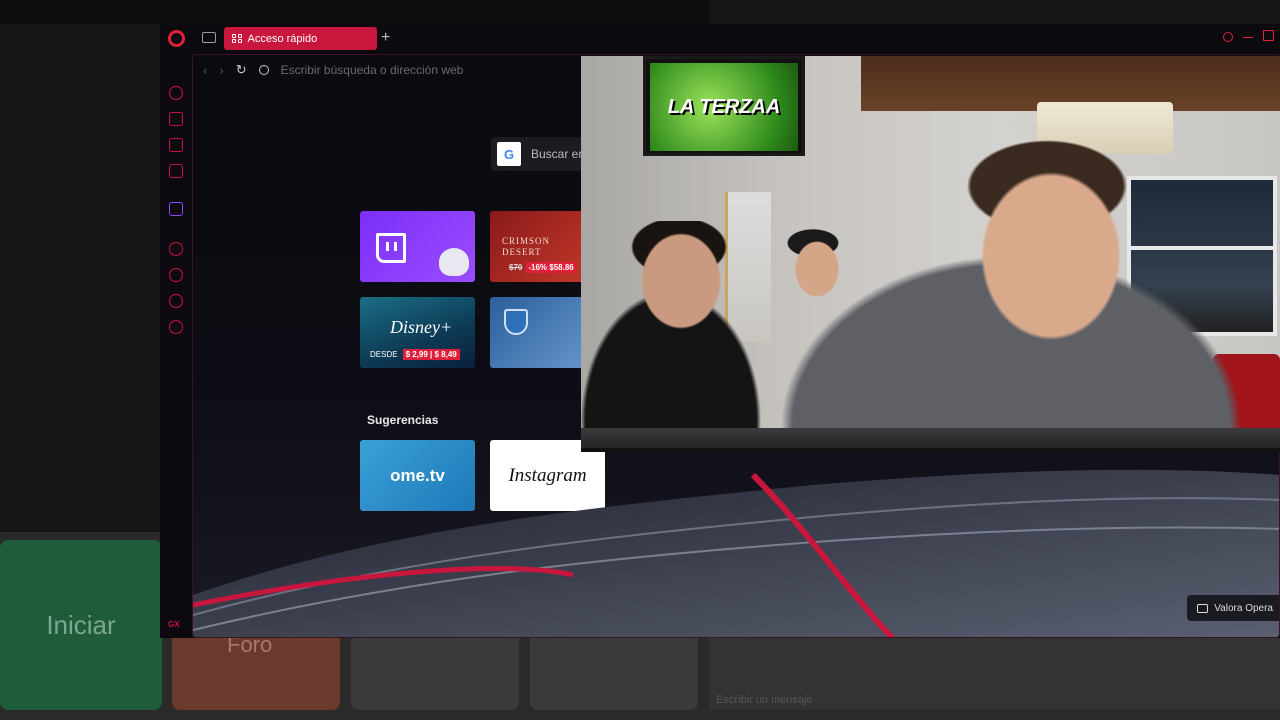 The height and width of the screenshot is (720, 1280). I want to click on crimson-desert-price: $70 -16% $58.86, so click(542, 267).